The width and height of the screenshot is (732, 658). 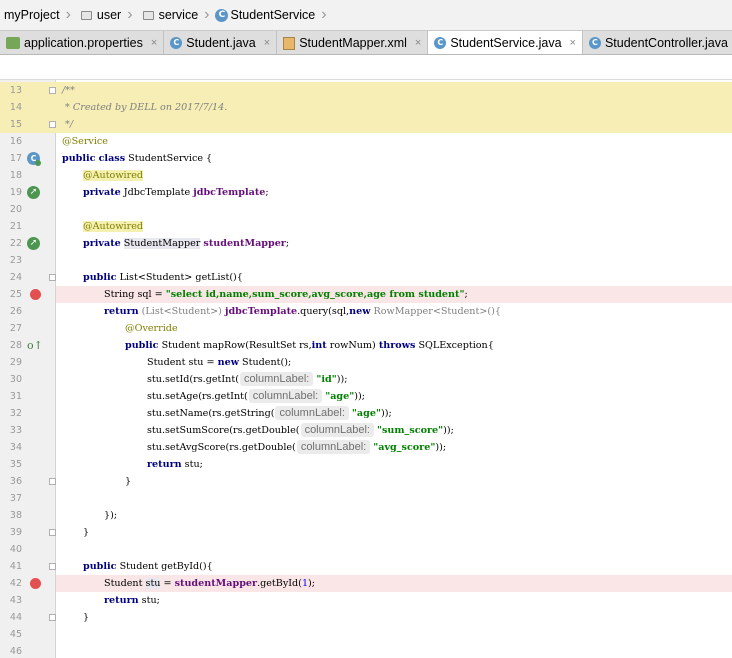 What do you see at coordinates (15, 175) in the screenshot?
I see `line-number: 18` at bounding box center [15, 175].